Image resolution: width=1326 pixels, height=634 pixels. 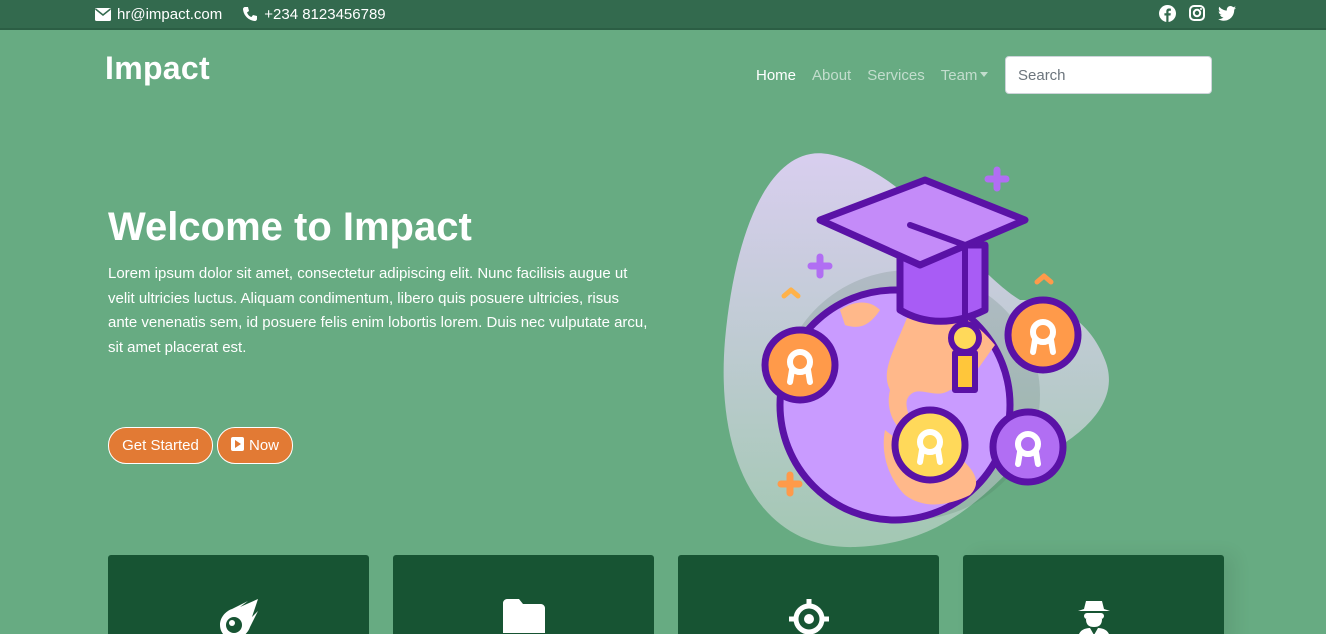 I want to click on phone-text: +234 8123456789, so click(x=325, y=14).